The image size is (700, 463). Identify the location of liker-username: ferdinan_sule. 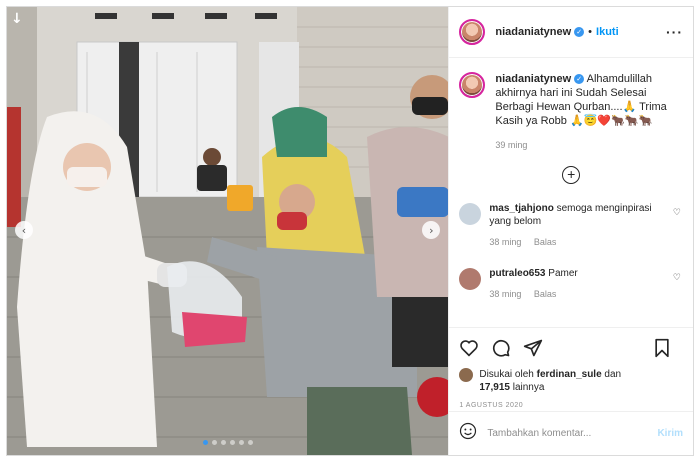
(569, 374).